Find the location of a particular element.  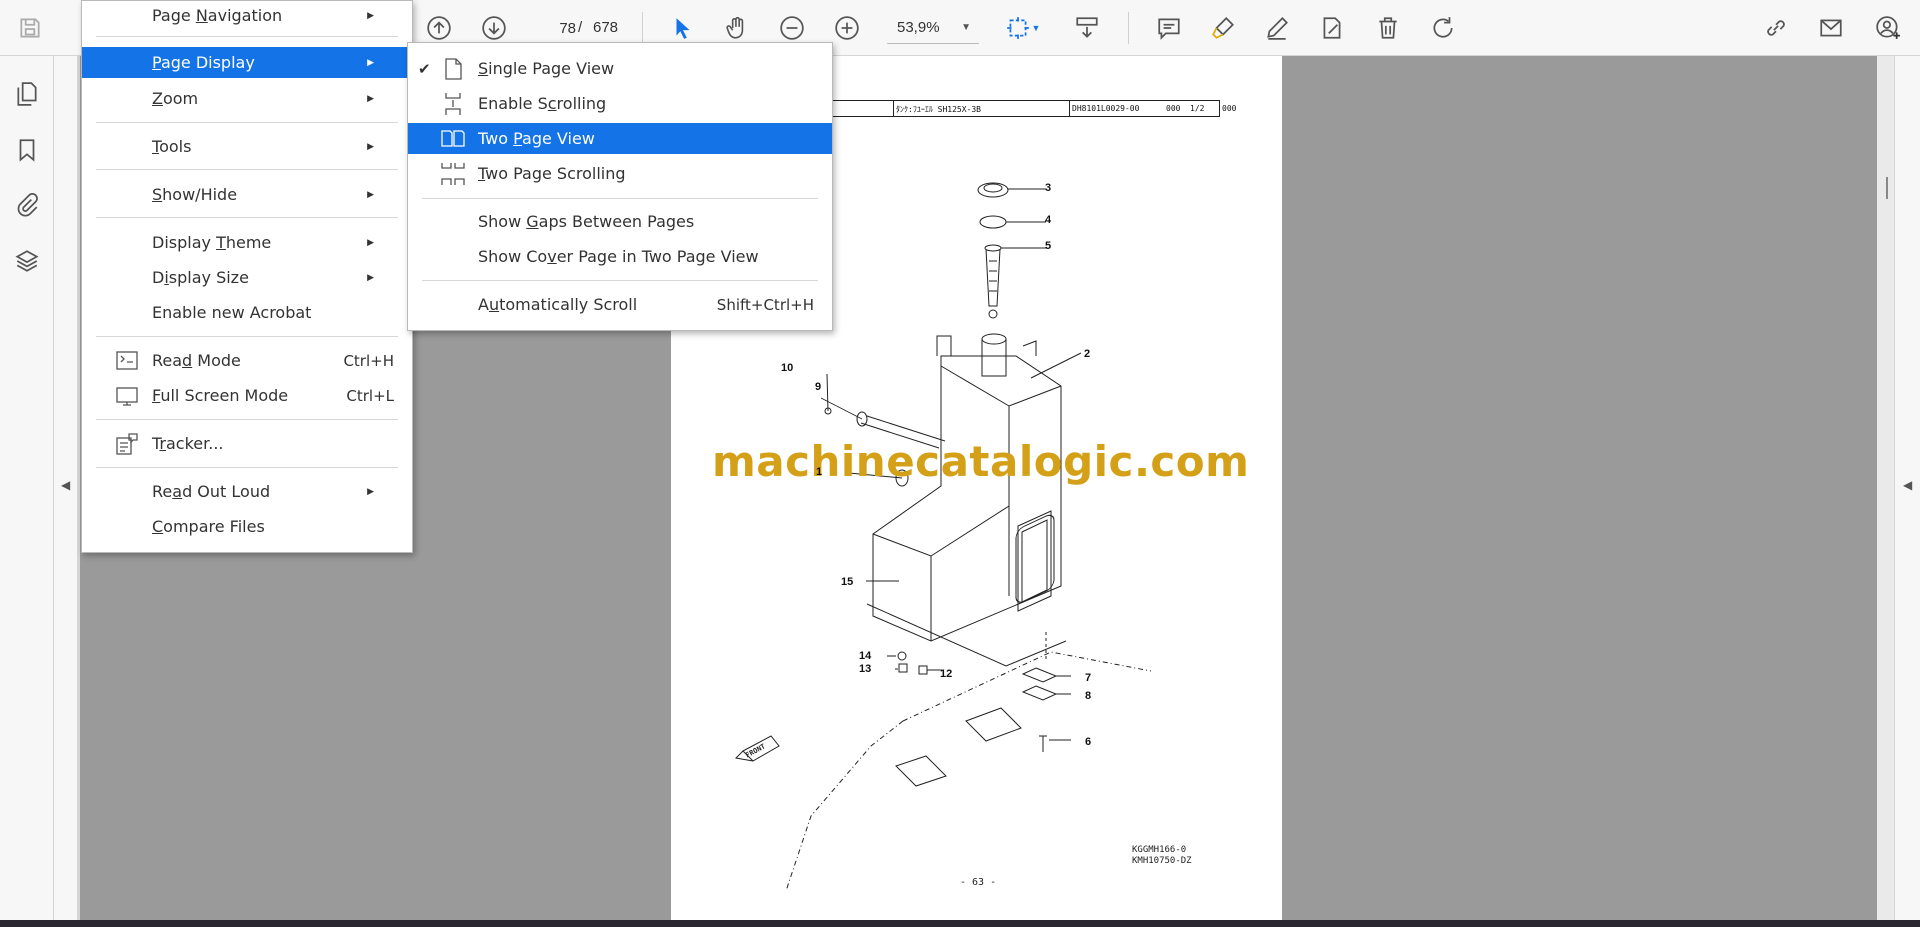

drawing-ref-code-1: KGGMH166-0 is located at coordinates (1159, 850).